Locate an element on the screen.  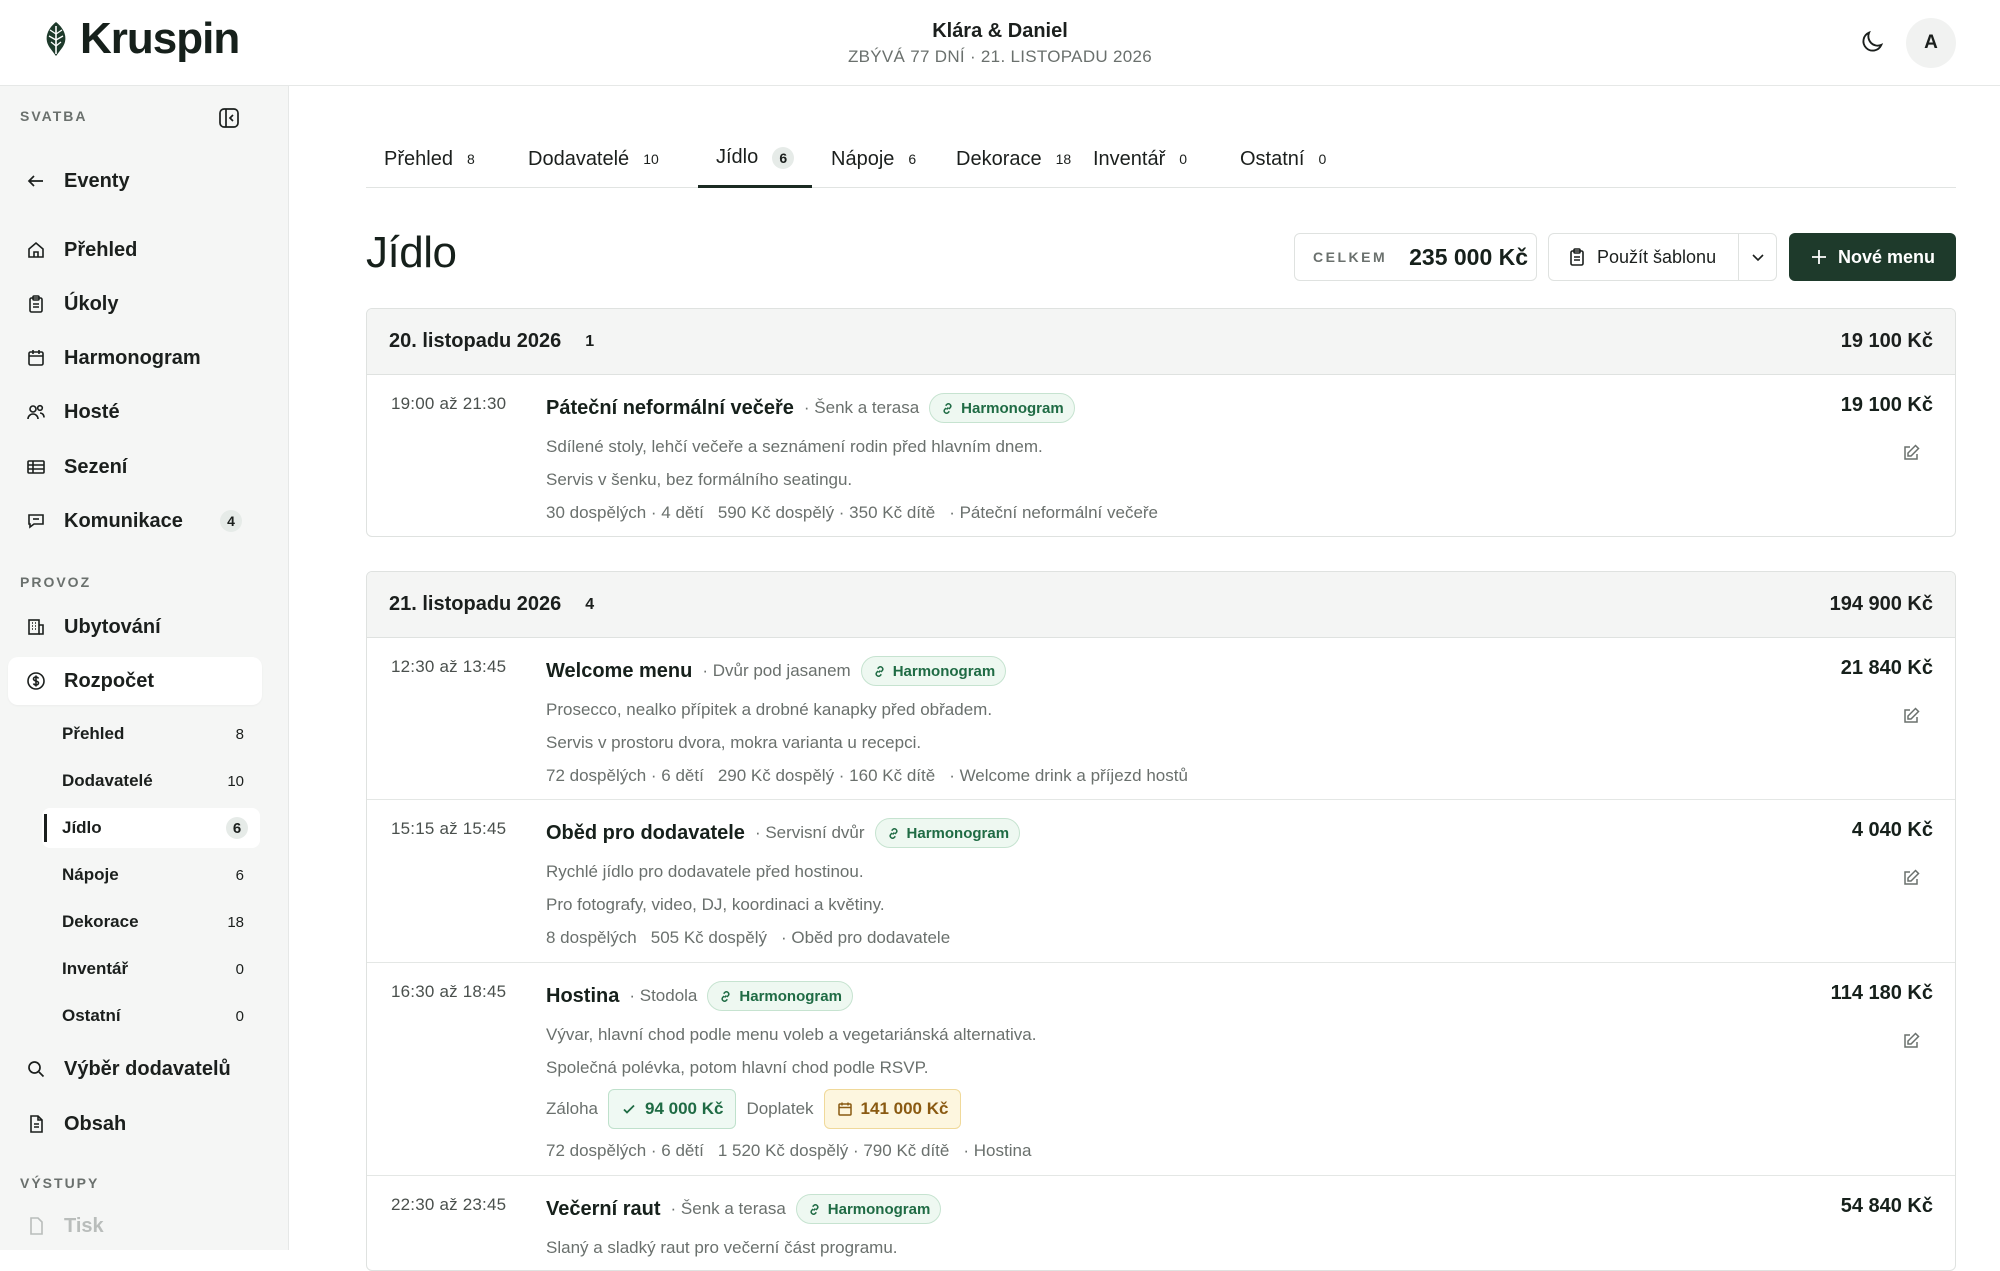
sidebar-item-events: Eventy is located at coordinates (135, 181).